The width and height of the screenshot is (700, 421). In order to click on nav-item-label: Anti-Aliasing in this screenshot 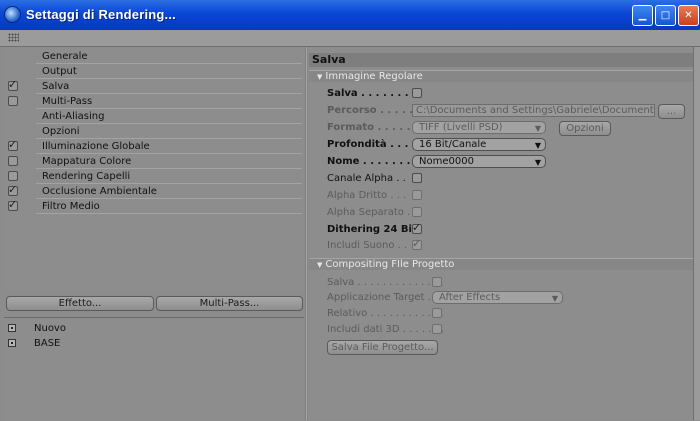, I will do `click(73, 116)`.